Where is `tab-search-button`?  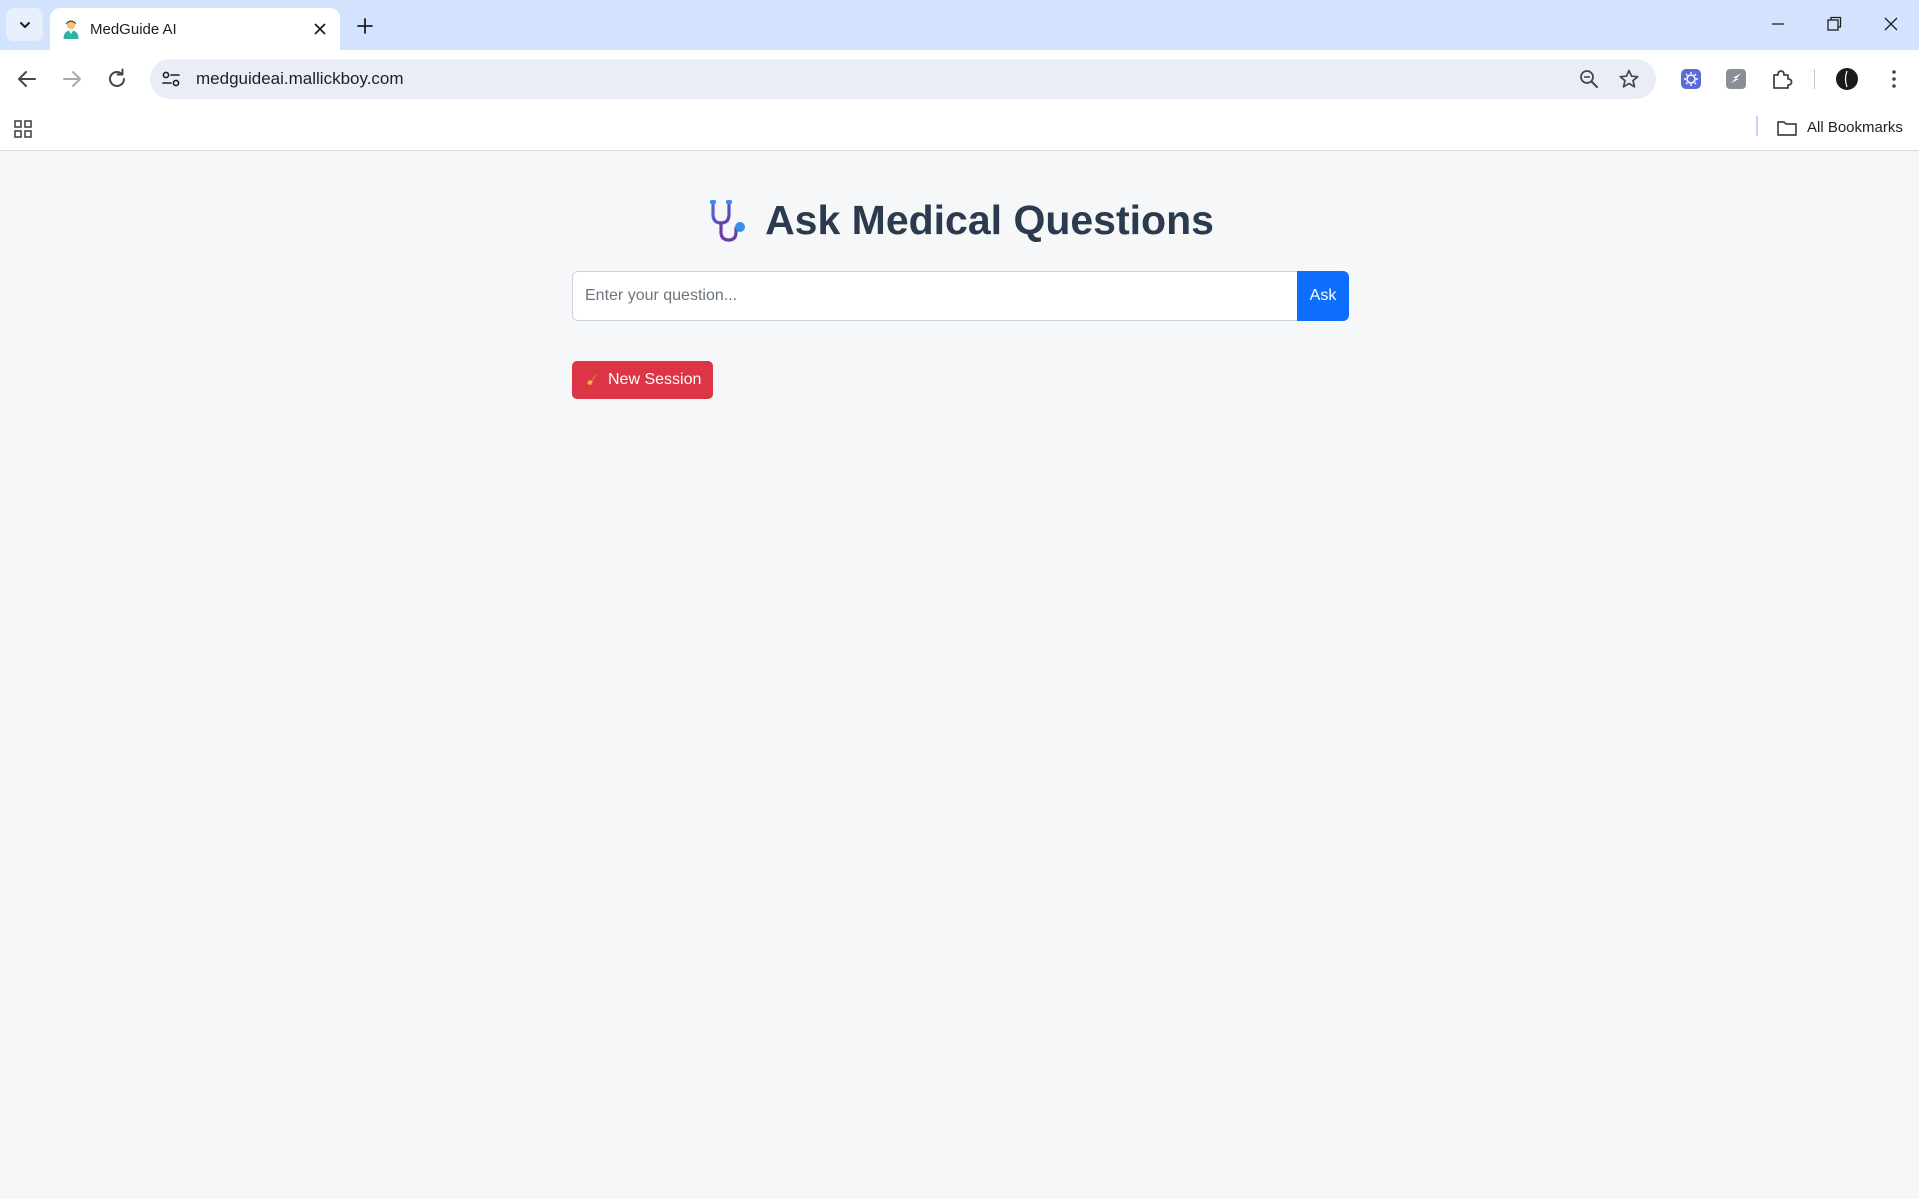
tab-search-button is located at coordinates (24, 24).